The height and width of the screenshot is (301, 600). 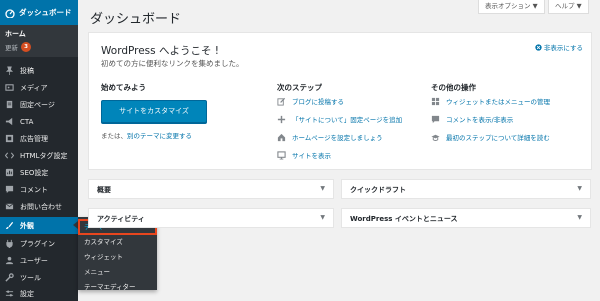 I want to click on plus-icon, so click(x=281, y=119).